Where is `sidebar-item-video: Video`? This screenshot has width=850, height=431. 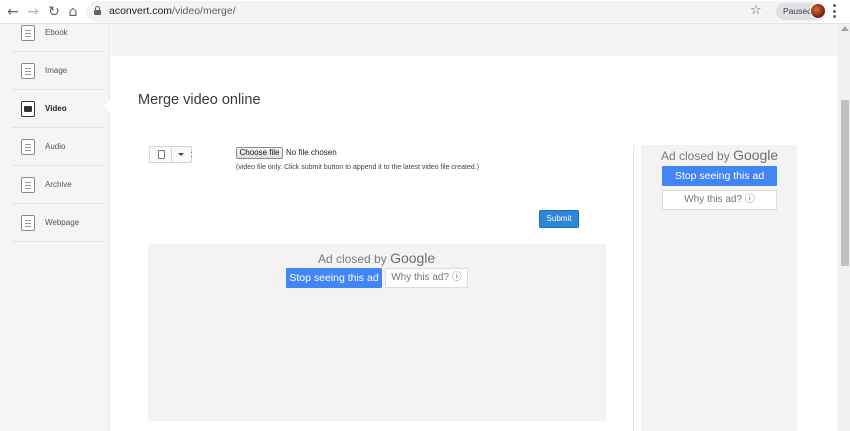 sidebar-item-video: Video is located at coordinates (58, 109).